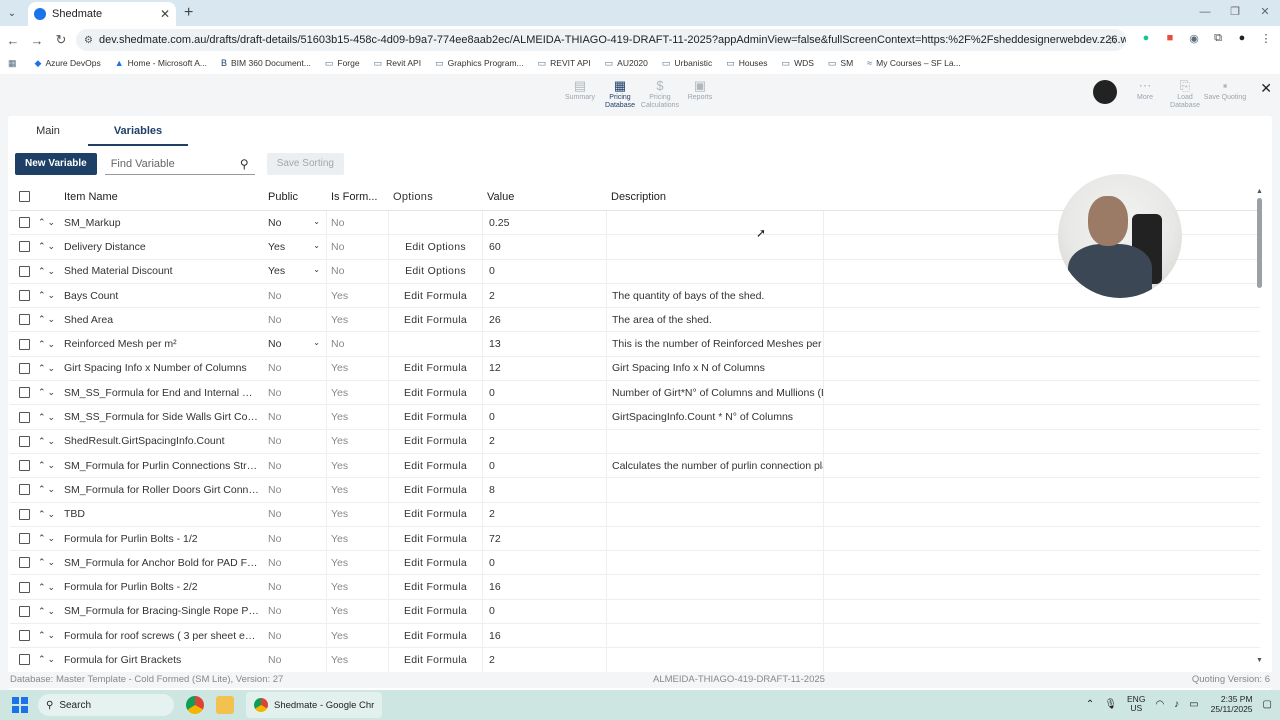 The width and height of the screenshot is (1280, 720). Describe the element at coordinates (544, 490) in the screenshot. I see `value-cell: 8` at that location.